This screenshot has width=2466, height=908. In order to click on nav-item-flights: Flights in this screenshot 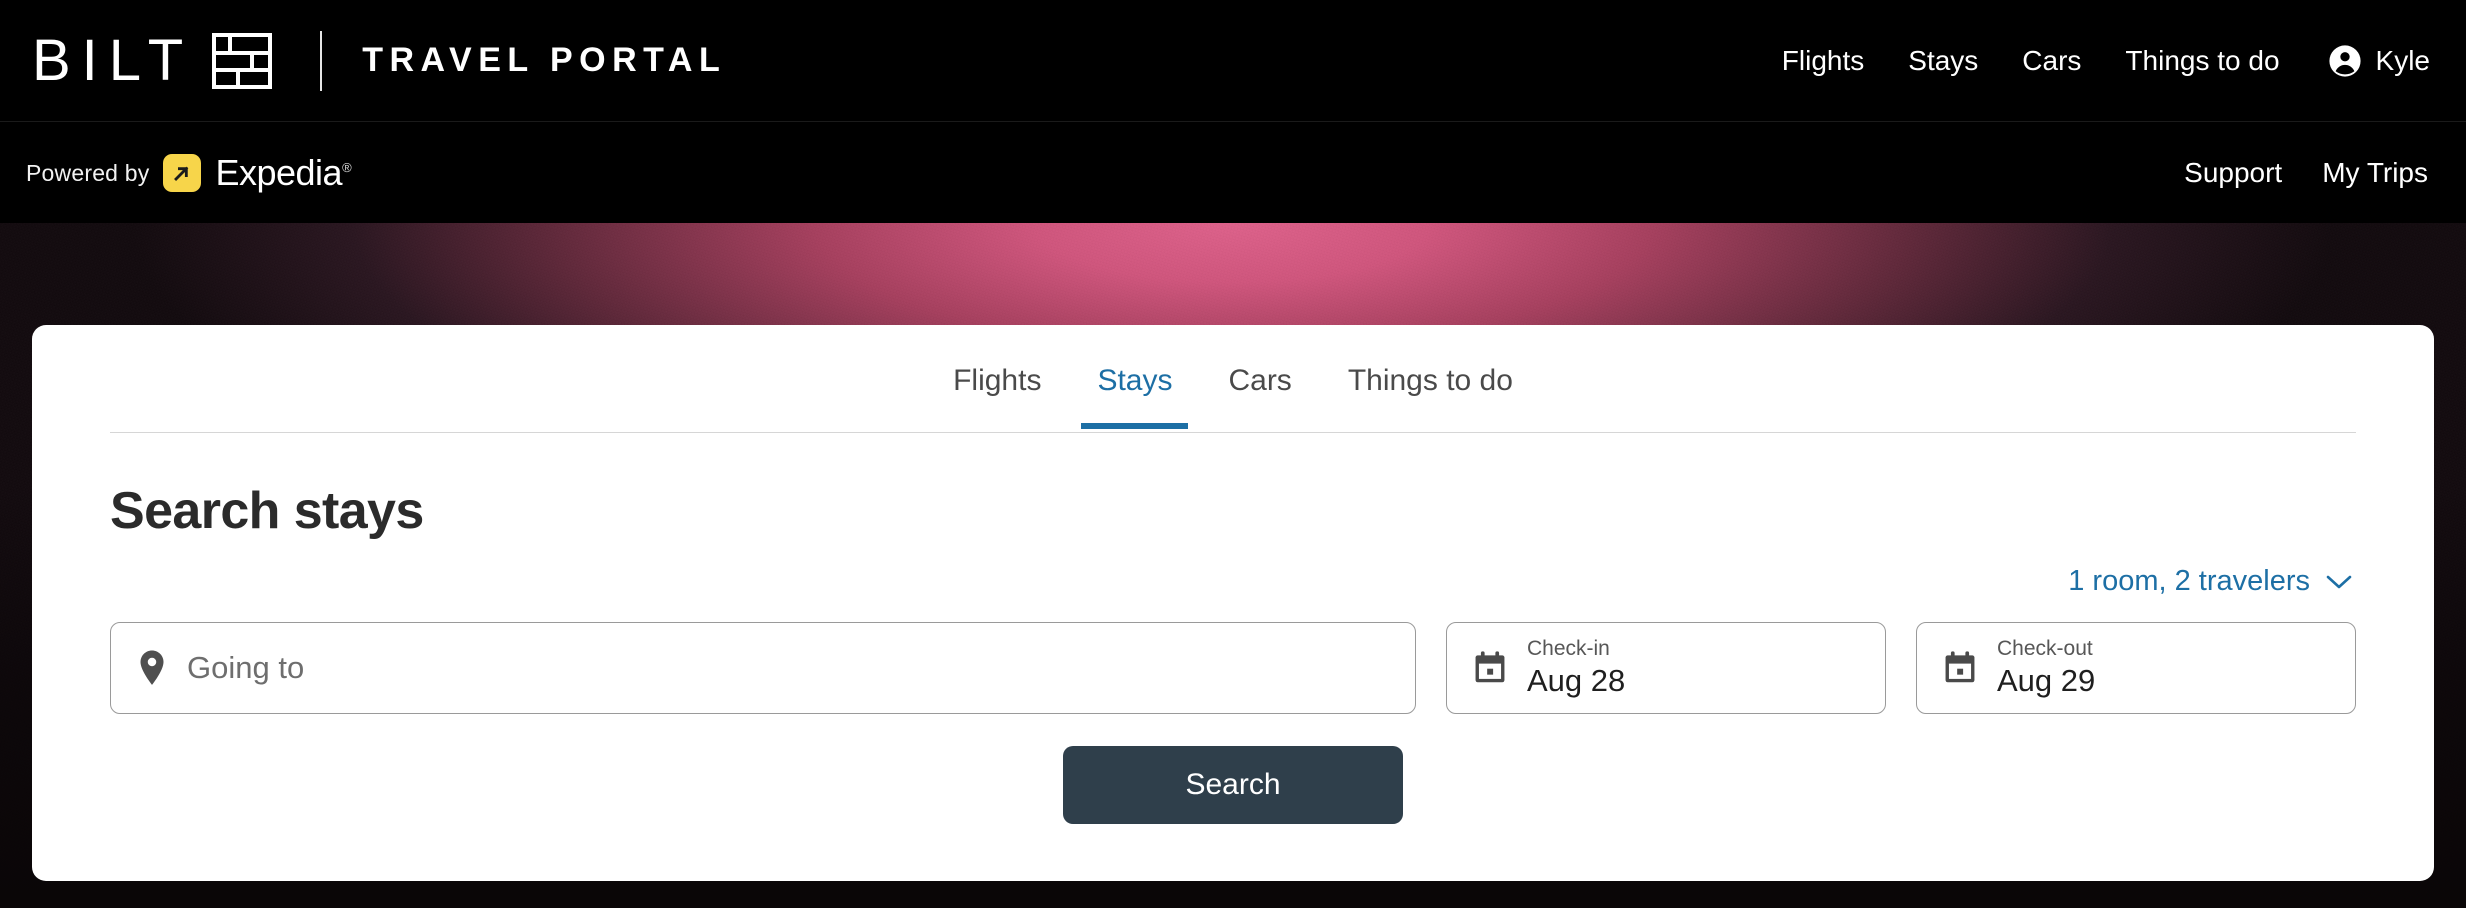, I will do `click(1823, 61)`.